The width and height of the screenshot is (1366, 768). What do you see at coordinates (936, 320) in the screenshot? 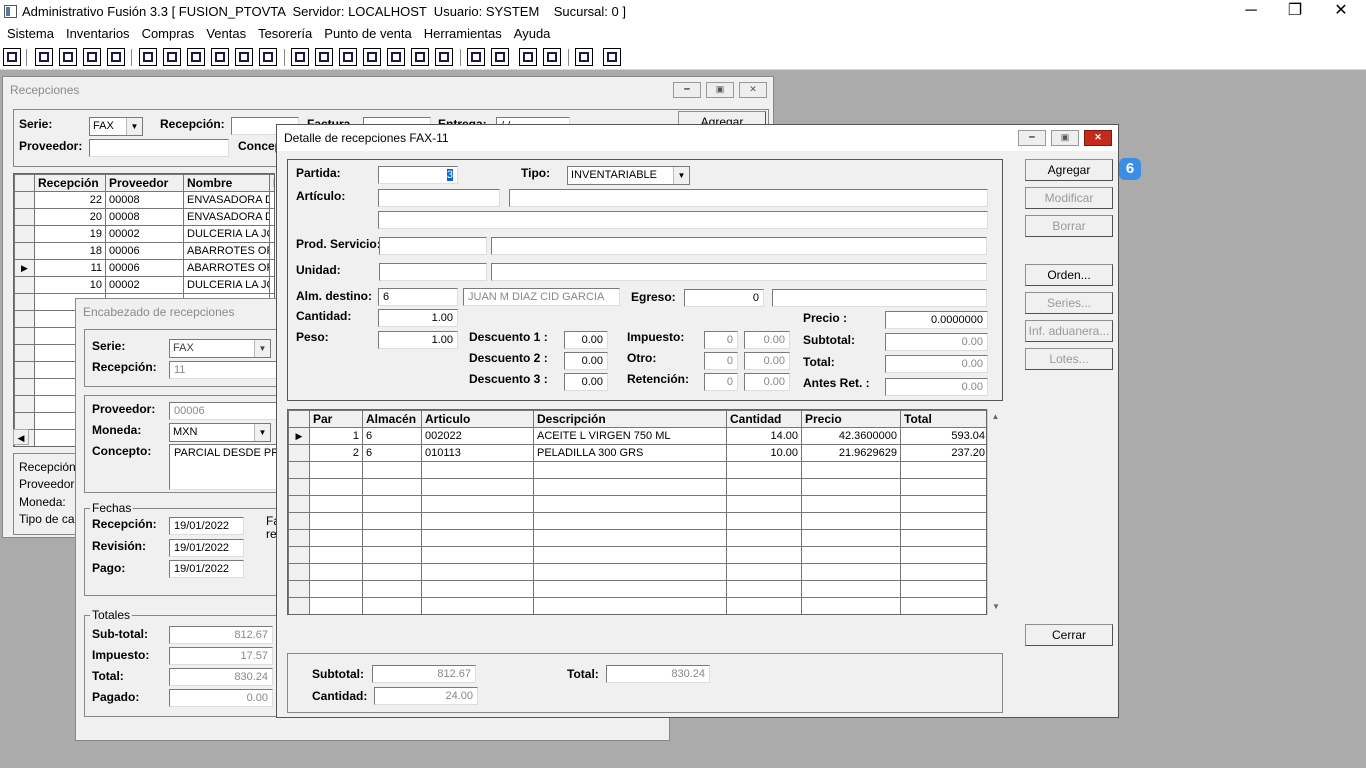
I see `precio-input: 0.0000000` at bounding box center [936, 320].